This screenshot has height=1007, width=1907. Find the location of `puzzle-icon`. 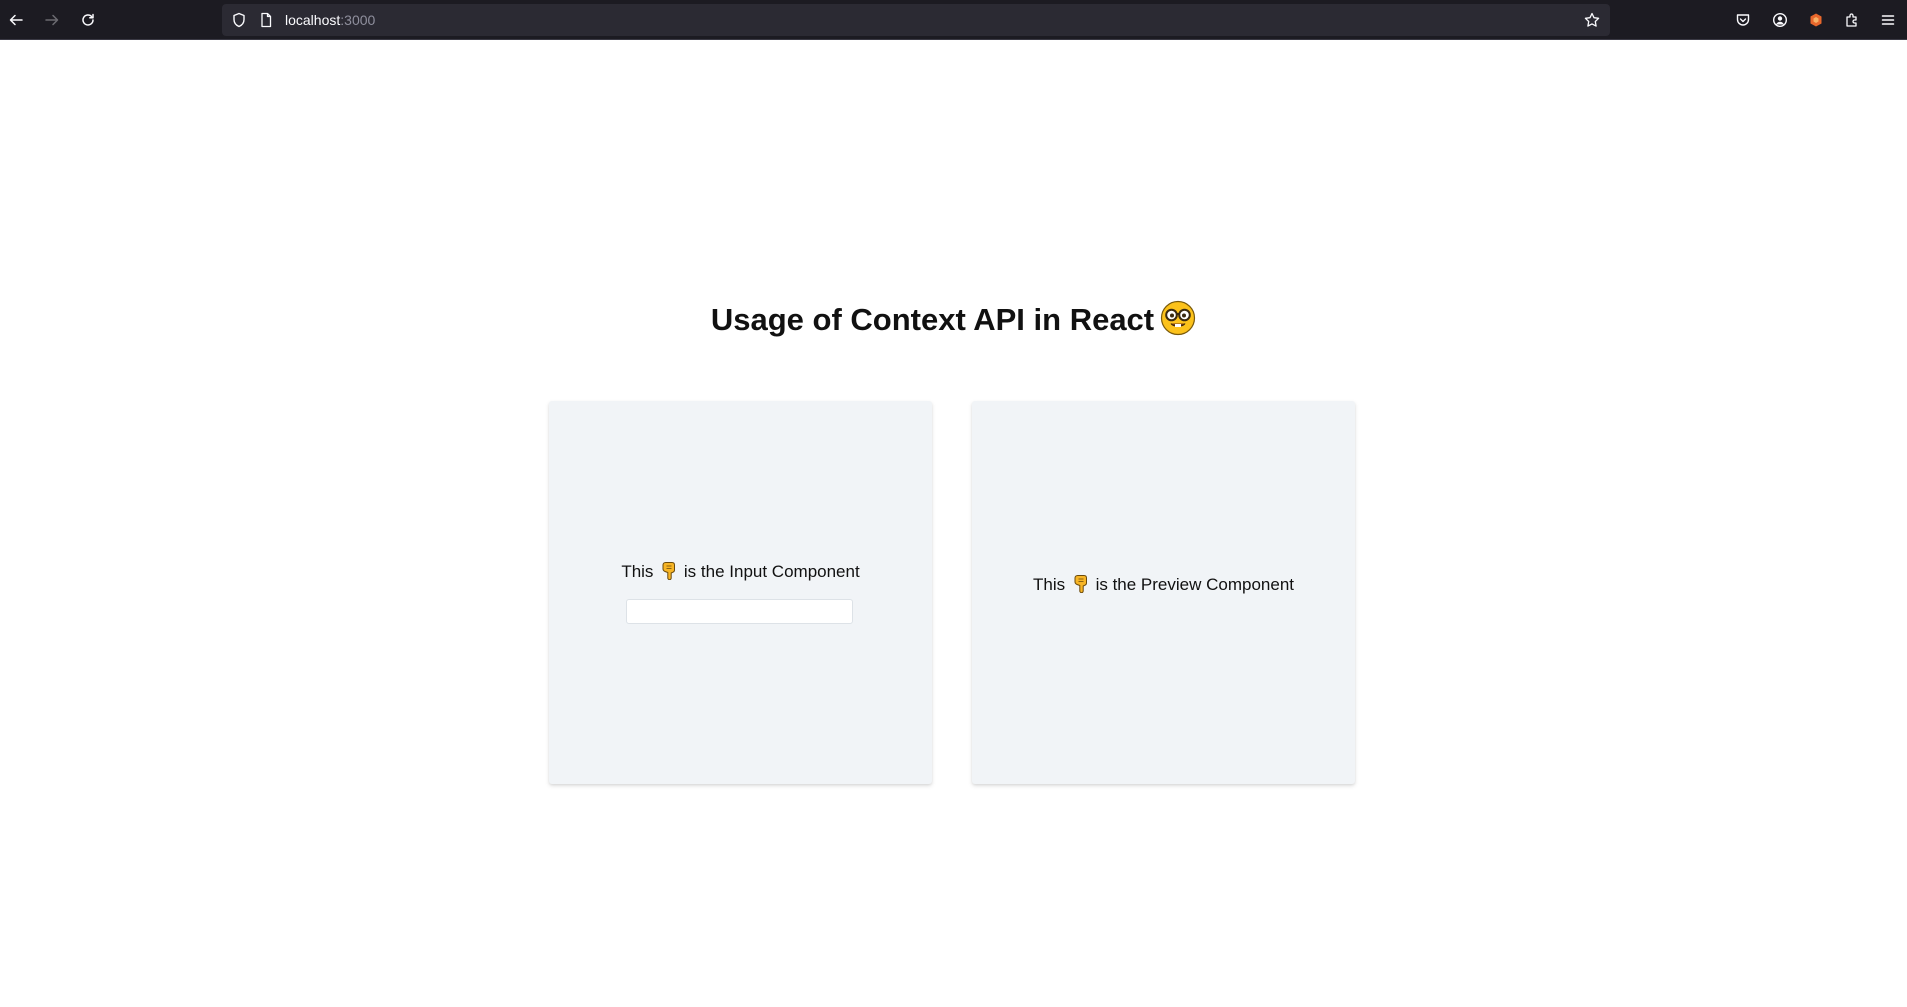

puzzle-icon is located at coordinates (1851, 20).